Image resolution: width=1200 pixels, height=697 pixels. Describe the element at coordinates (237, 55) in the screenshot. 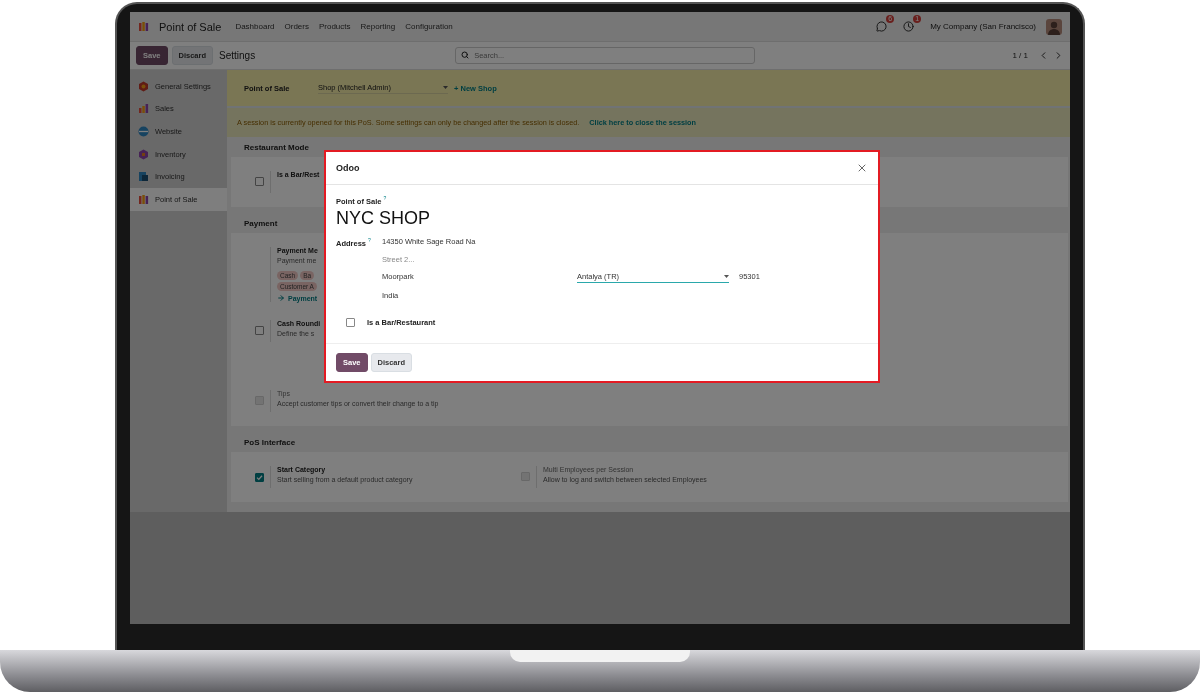

I see `page-title: Settings` at that location.